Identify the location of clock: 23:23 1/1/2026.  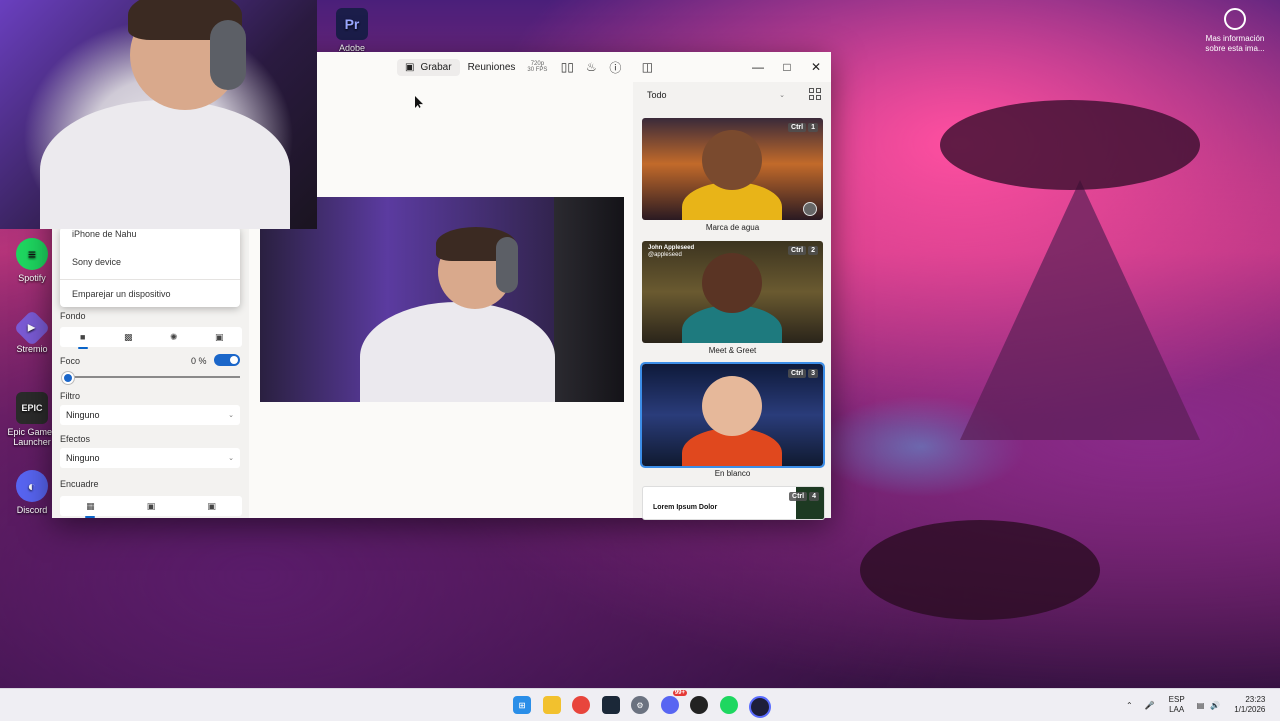
(1249, 705).